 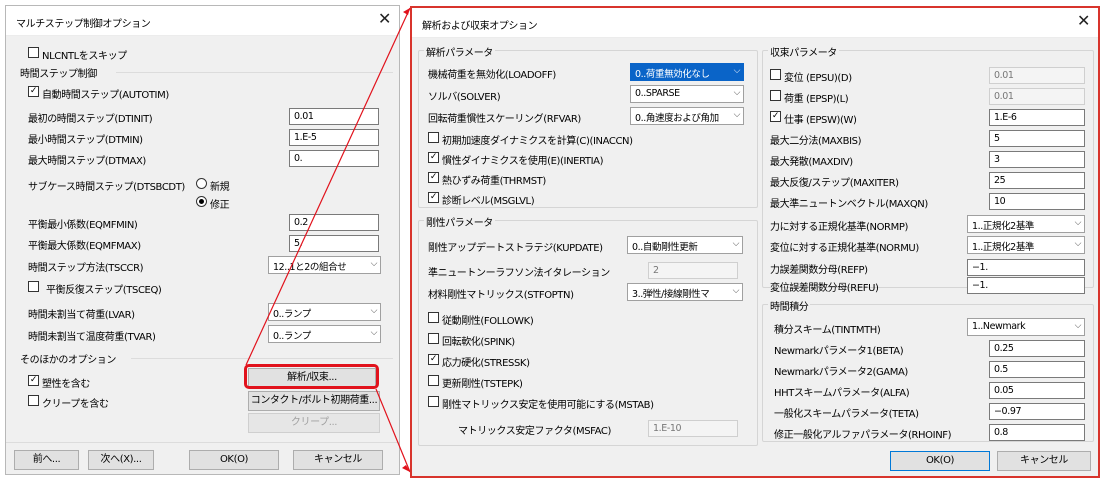 I want to click on mstab-label: 剛性マトリックス安定を使用可能にする(MSTAB), so click(x=548, y=405).